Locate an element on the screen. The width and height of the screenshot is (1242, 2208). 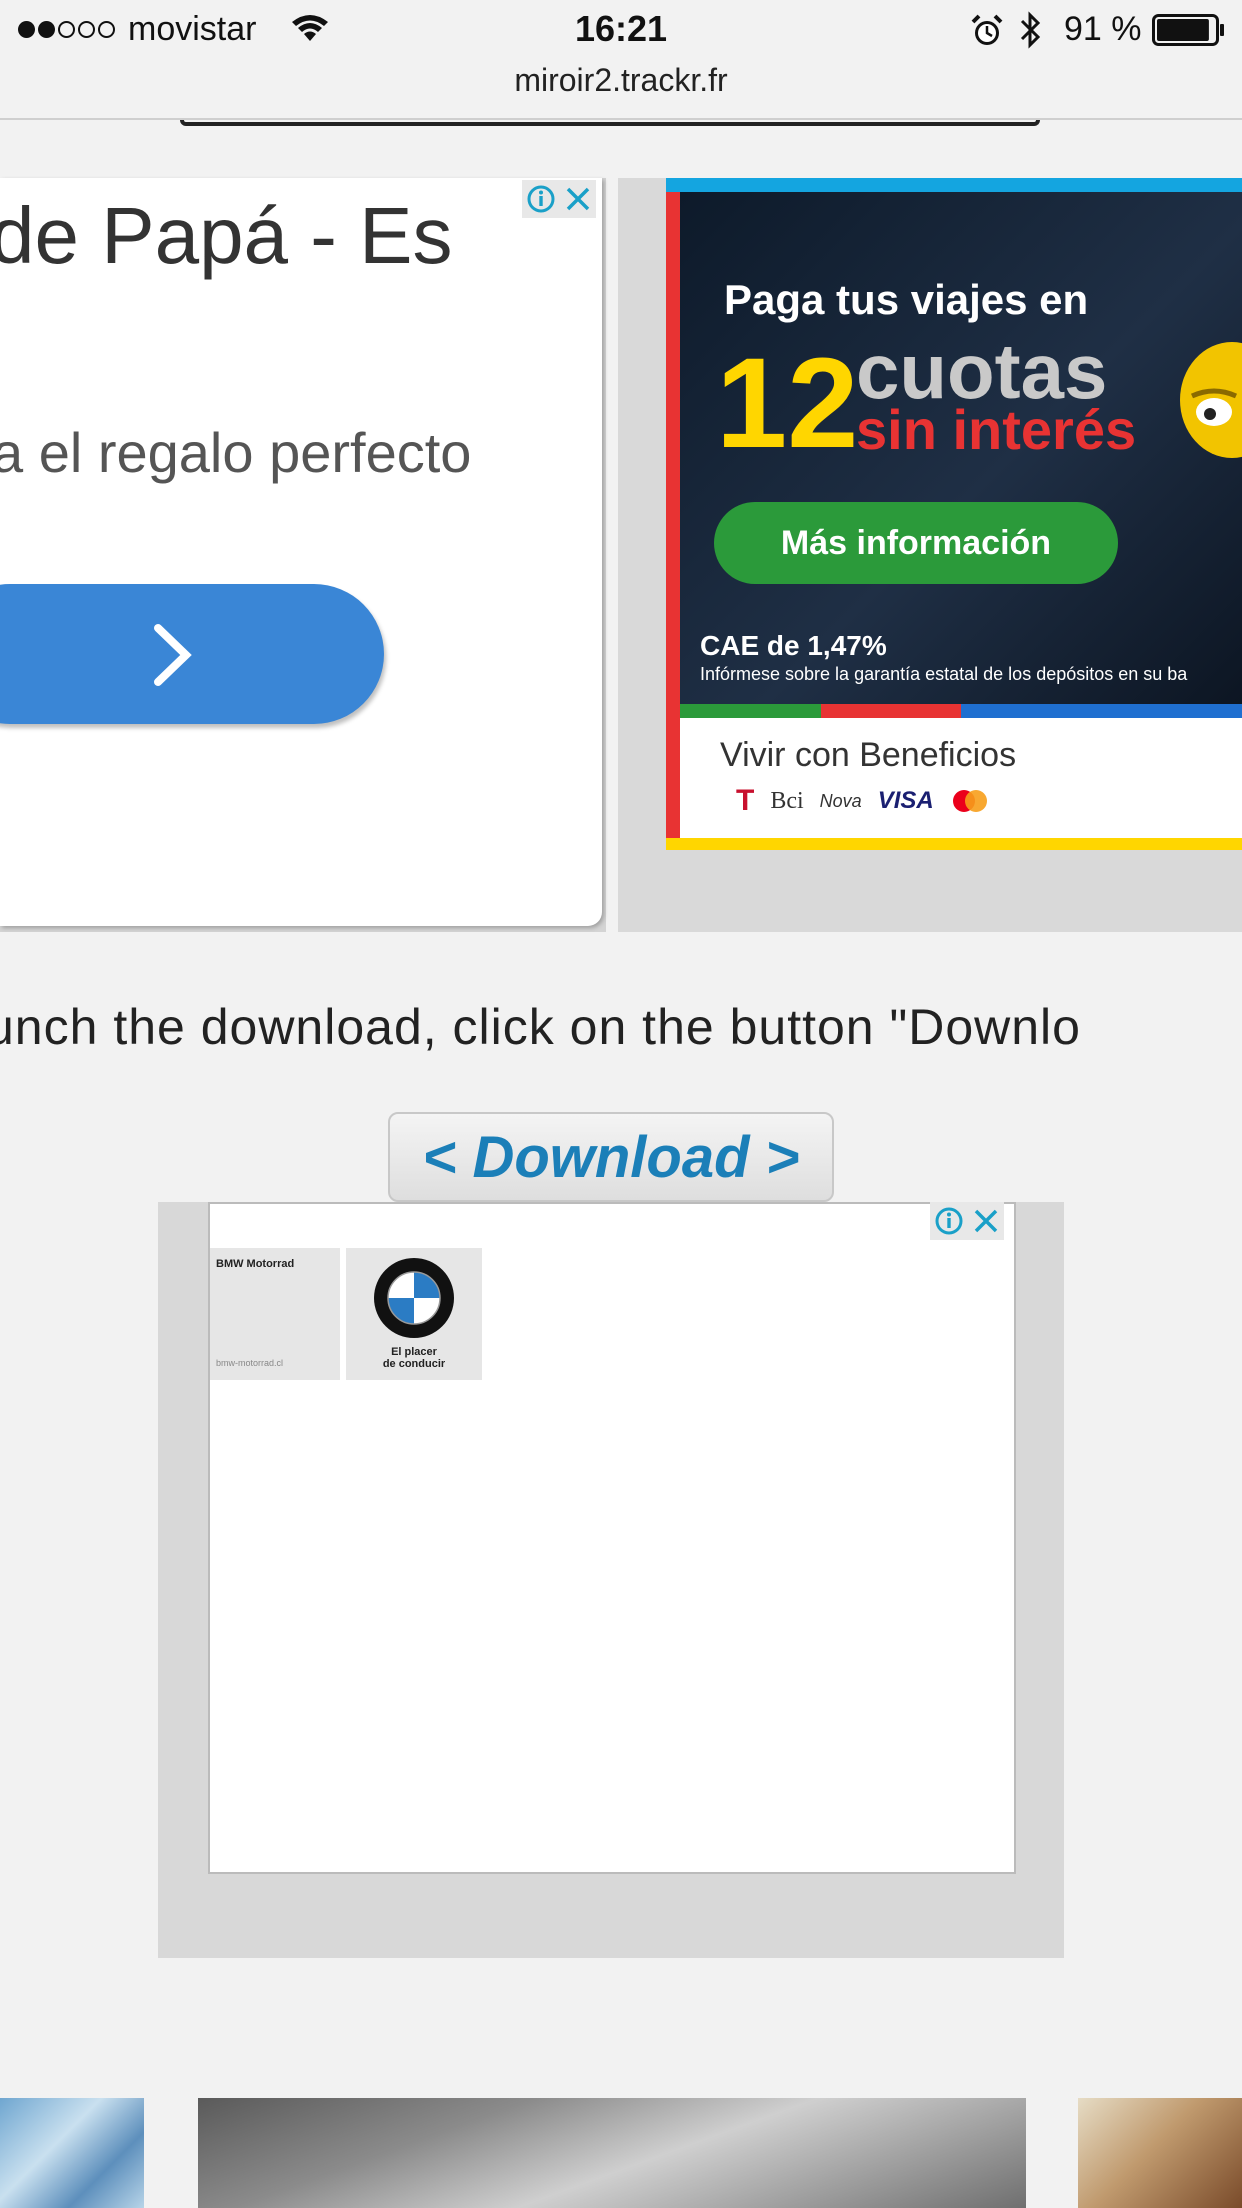
visa-logo: VISA is located at coordinates (905, 800).